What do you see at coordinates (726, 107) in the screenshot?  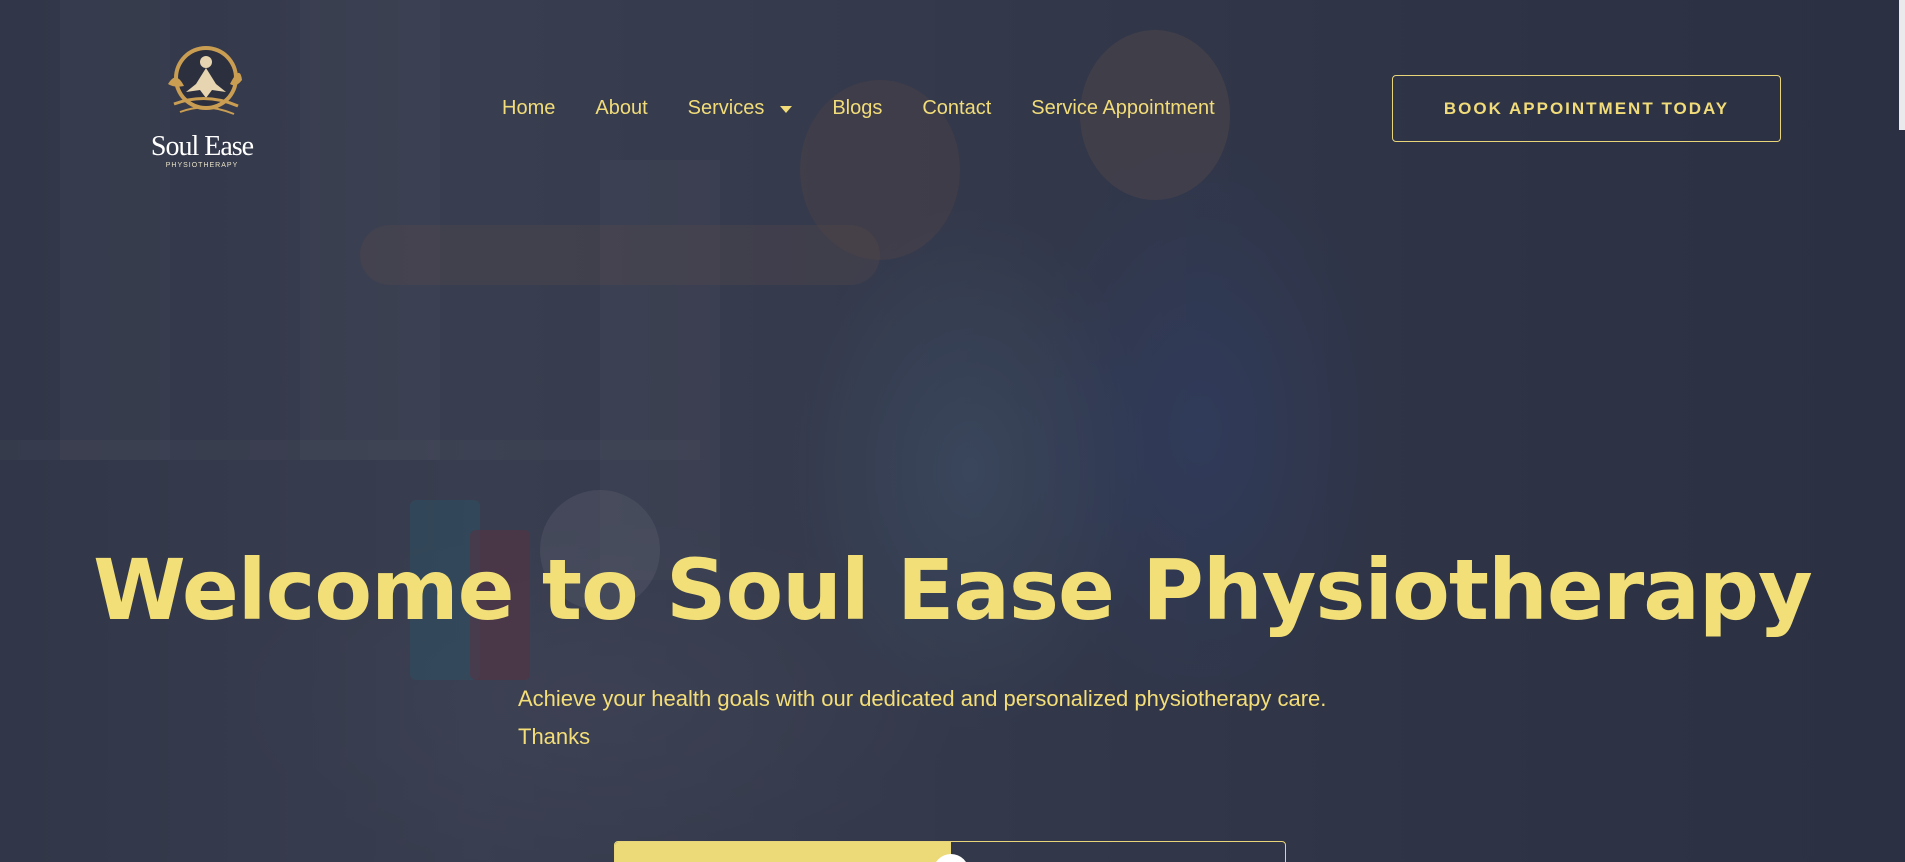 I see `nav-item-label: Services` at bounding box center [726, 107].